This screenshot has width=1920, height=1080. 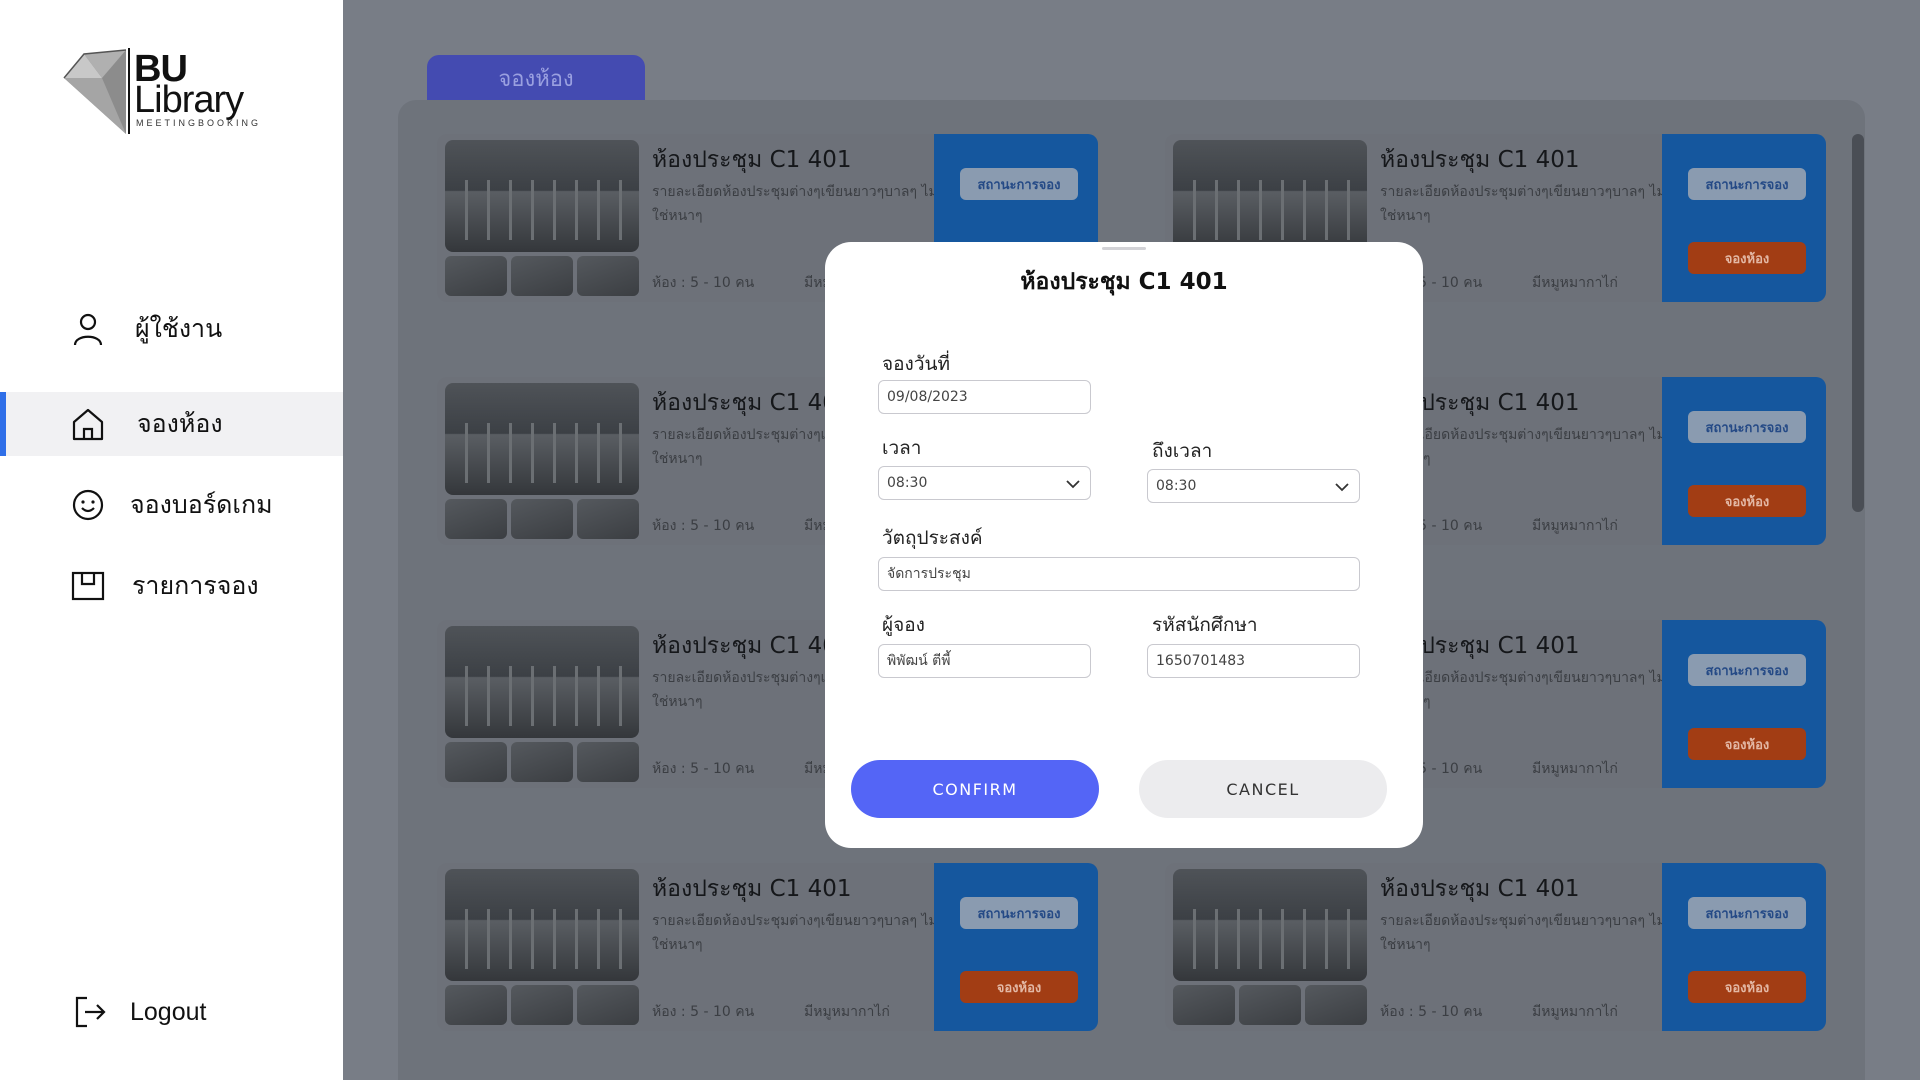 I want to click on to-time-label: ถึงเวลา, so click(x=1182, y=451).